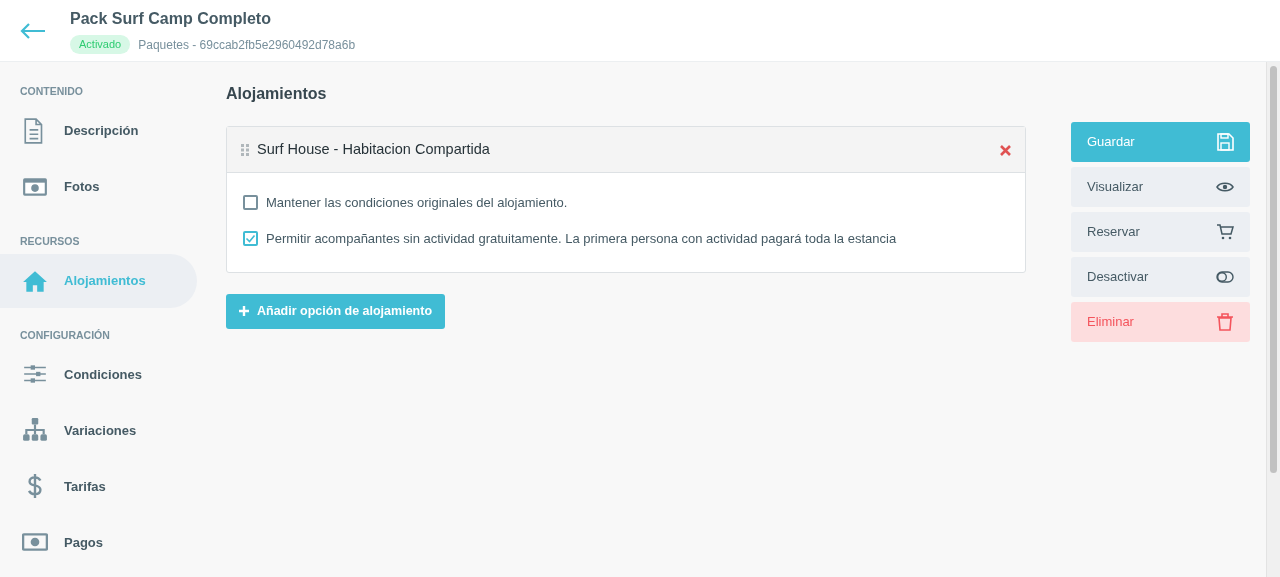  I want to click on sidebar-item: Fotos, so click(98, 186).